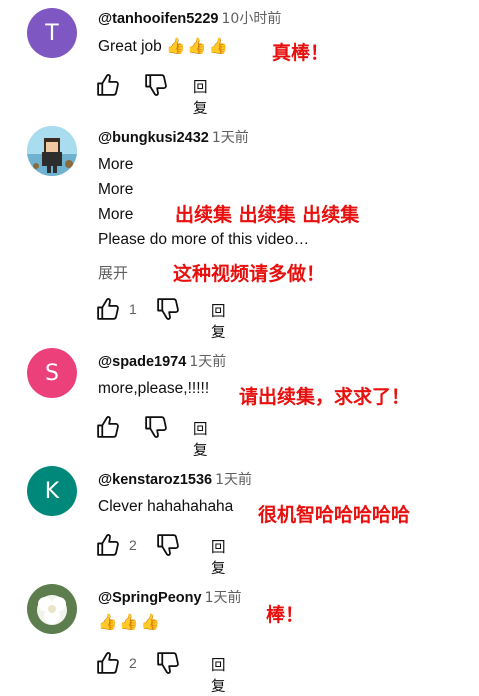 The image size is (479, 696). Describe the element at coordinates (249, 274) in the screenshot. I see `translation-annotation: 这种视频请多做！` at that location.